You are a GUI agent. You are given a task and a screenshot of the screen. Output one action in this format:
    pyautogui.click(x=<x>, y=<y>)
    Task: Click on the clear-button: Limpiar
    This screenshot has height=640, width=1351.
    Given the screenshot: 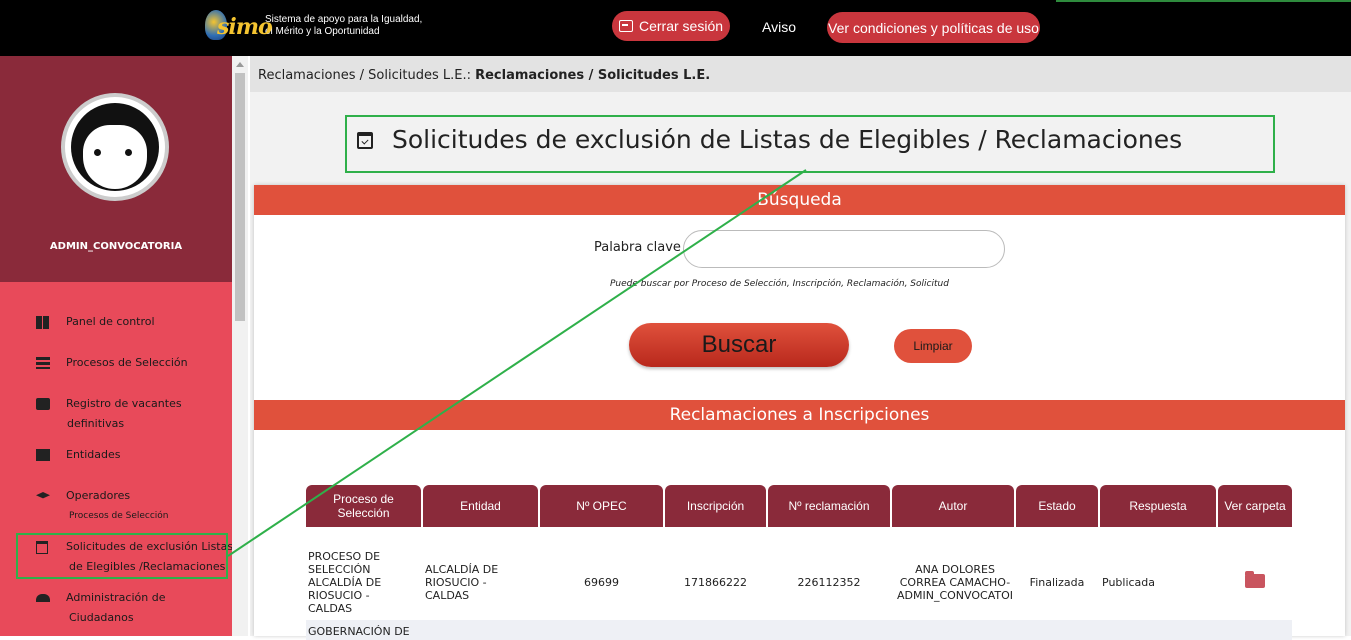 What is the action you would take?
    pyautogui.click(x=933, y=346)
    